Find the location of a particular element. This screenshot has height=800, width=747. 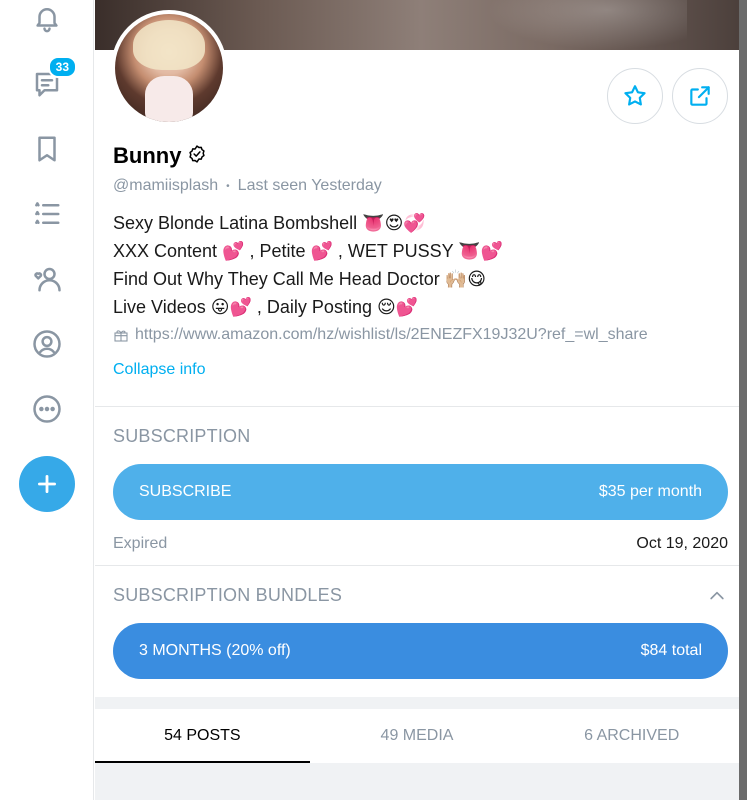

tab-posts: 54 POSTS is located at coordinates (202, 736).